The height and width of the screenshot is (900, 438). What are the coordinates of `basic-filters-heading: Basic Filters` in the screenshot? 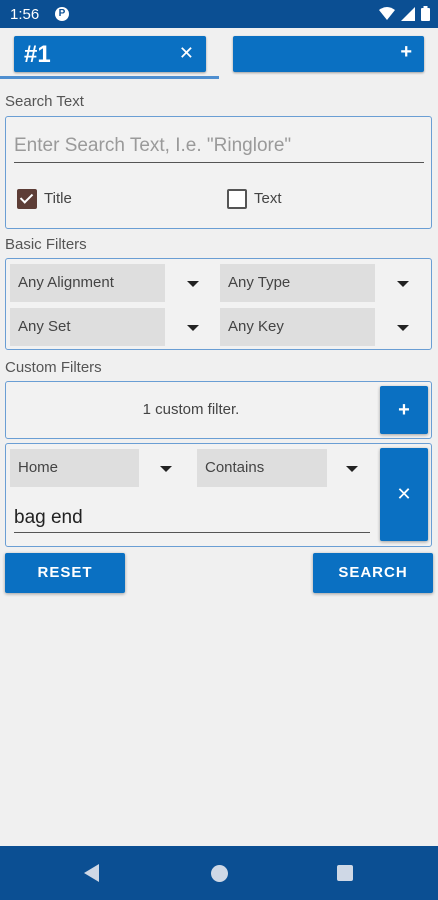 It's located at (46, 244).